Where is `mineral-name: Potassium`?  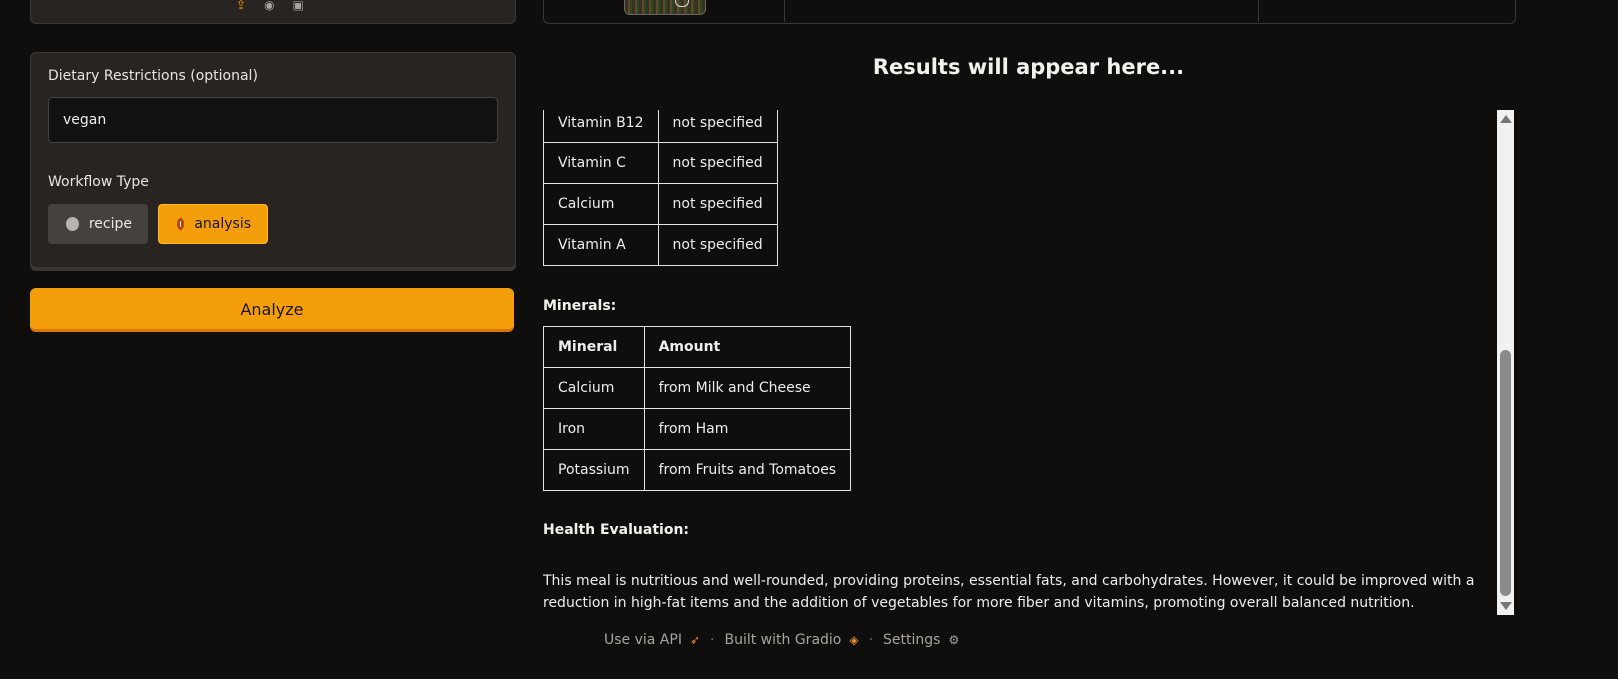
mineral-name: Potassium is located at coordinates (594, 470).